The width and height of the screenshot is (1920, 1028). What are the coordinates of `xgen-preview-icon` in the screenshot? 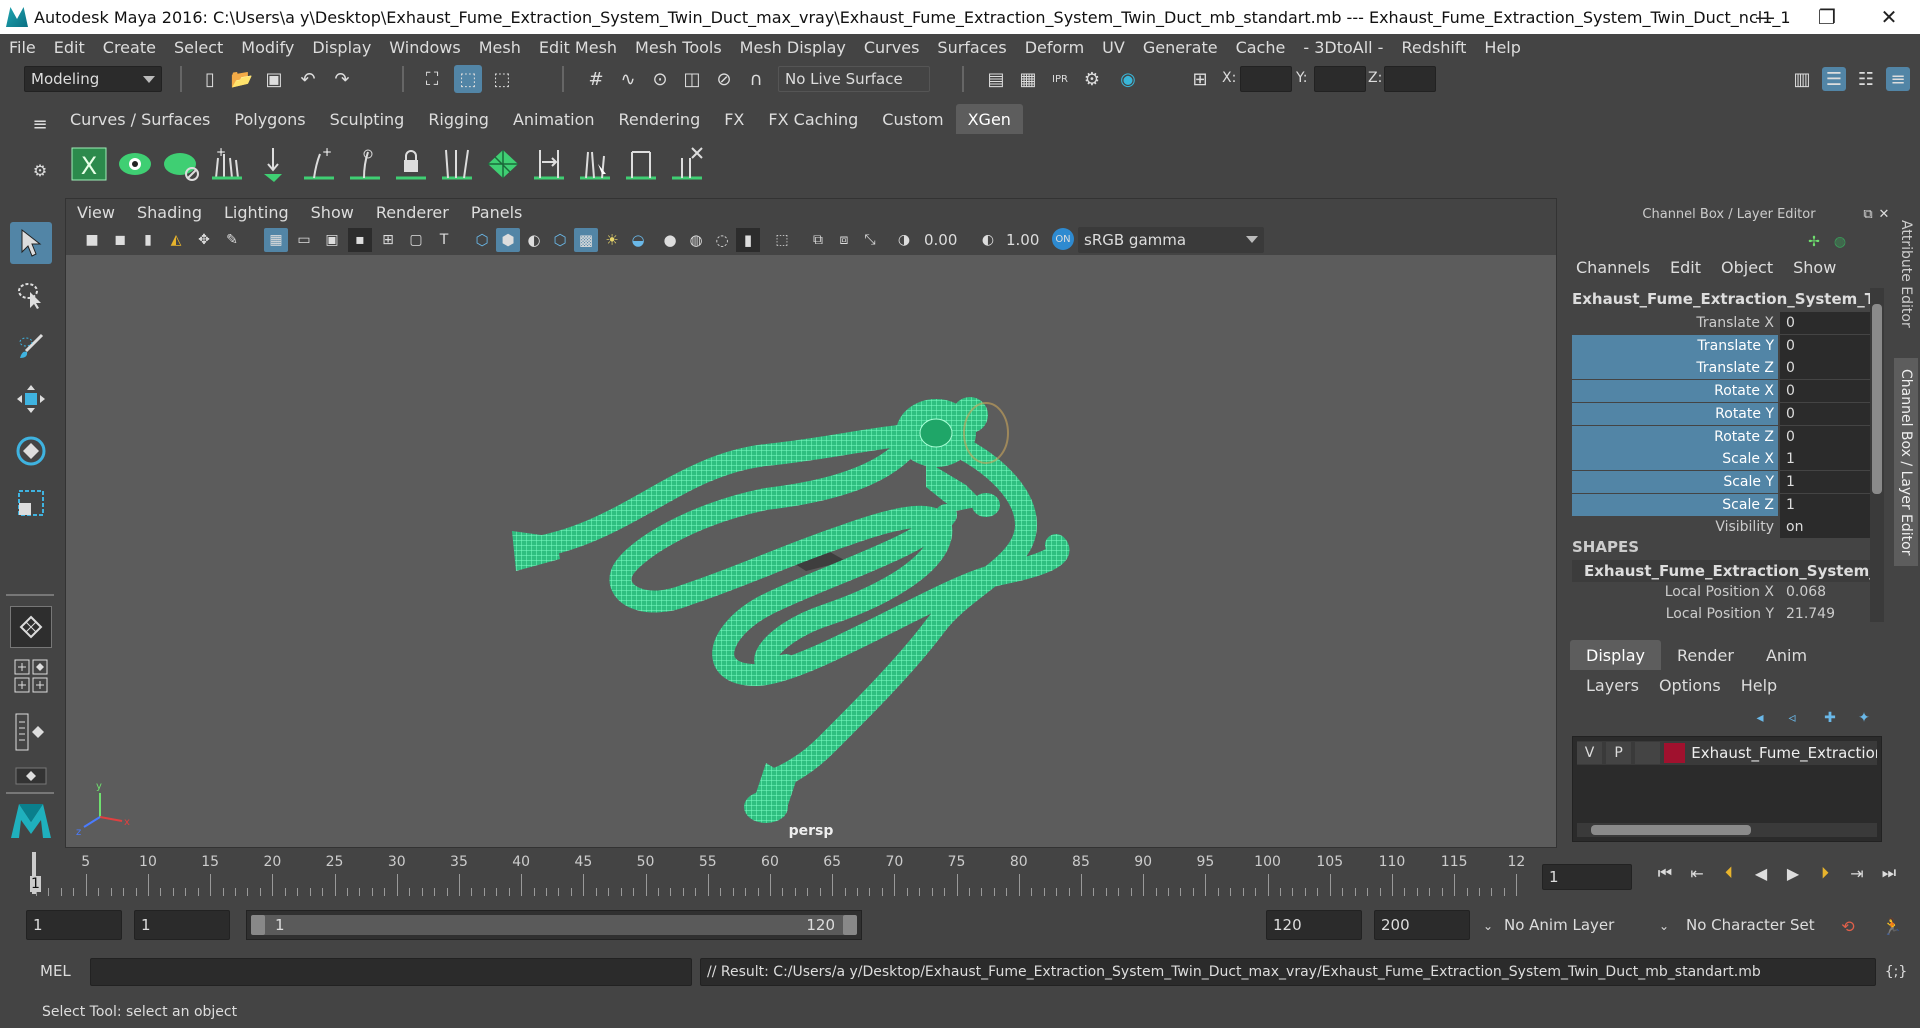 It's located at (135, 164).